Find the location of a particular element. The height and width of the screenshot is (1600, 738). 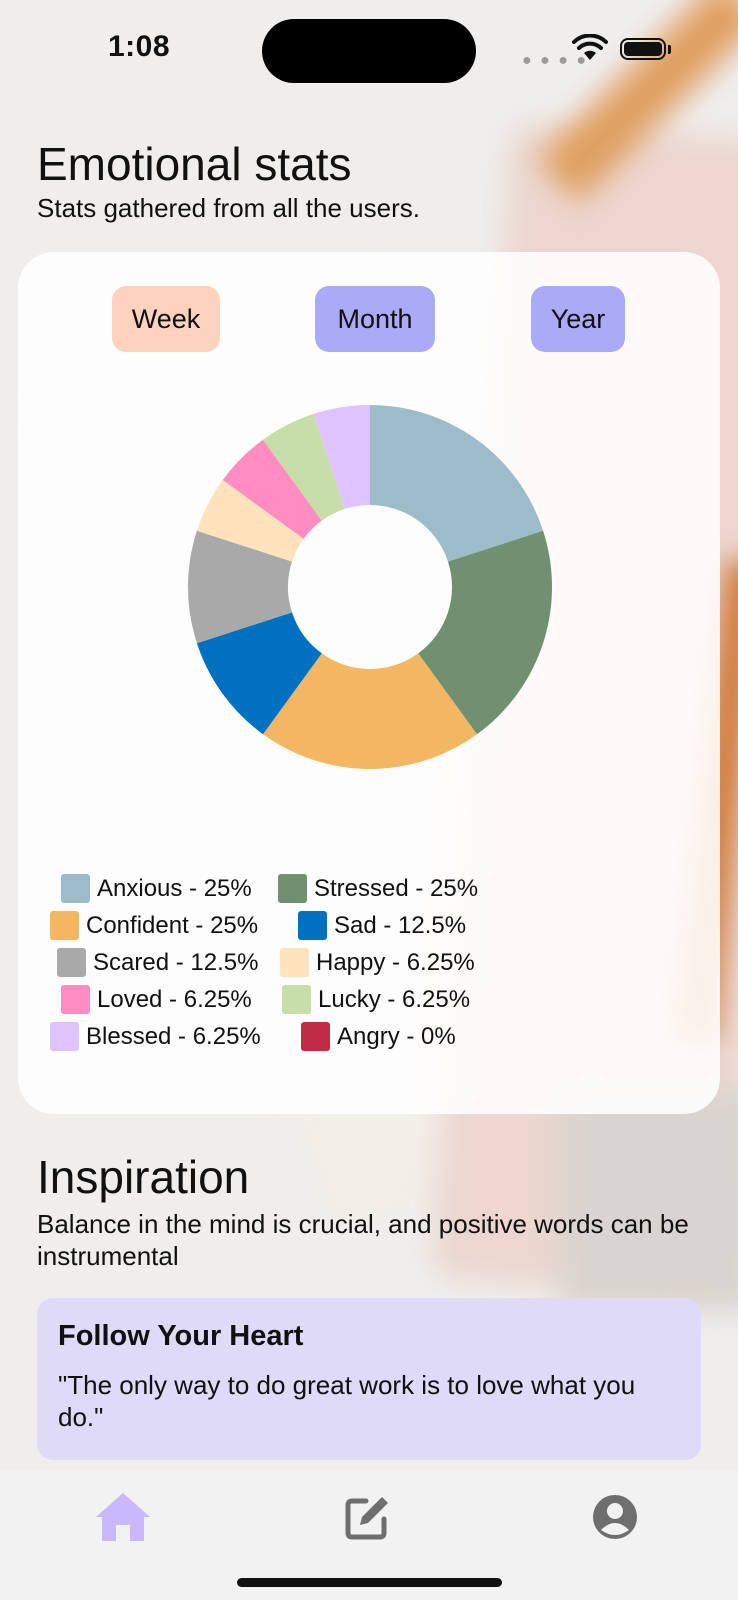

legend-label: Anxious - 25% is located at coordinates (174, 888).